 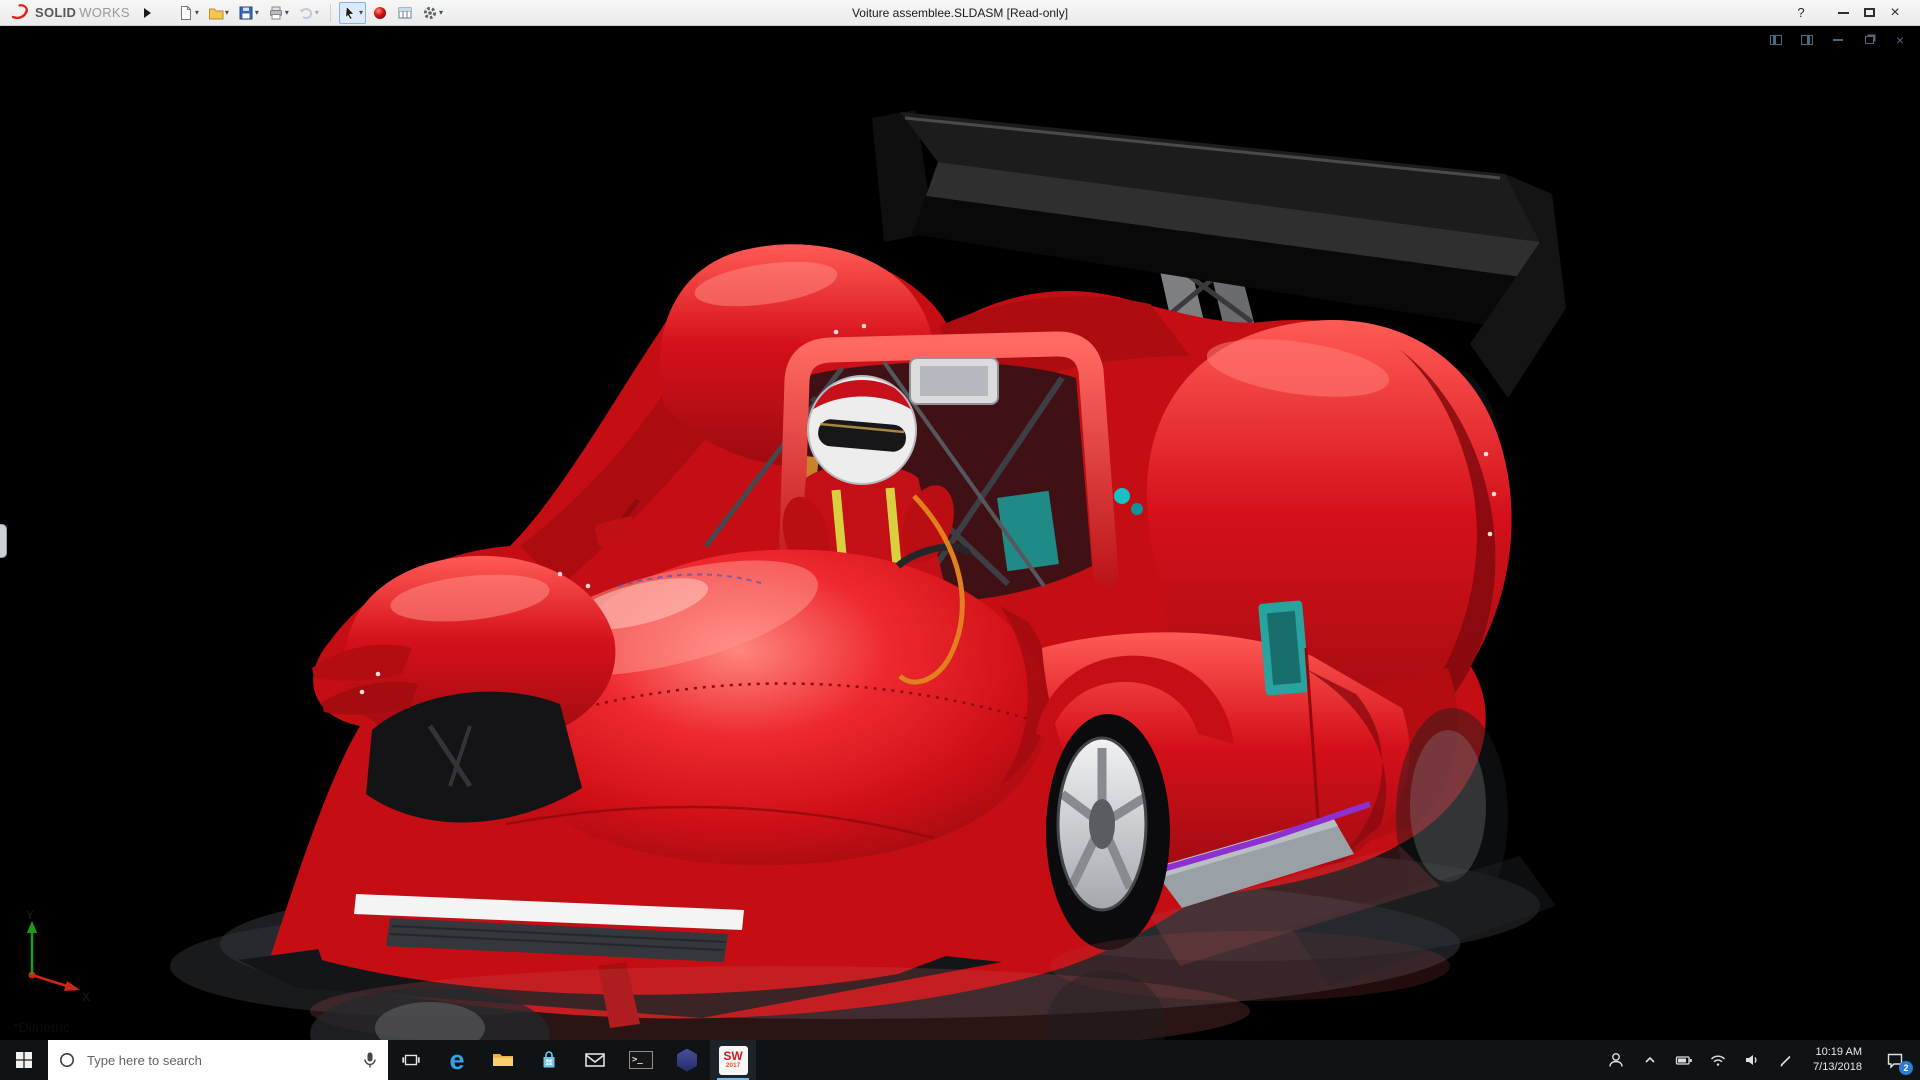 I want to click on search-input, so click(x=219, y=1060).